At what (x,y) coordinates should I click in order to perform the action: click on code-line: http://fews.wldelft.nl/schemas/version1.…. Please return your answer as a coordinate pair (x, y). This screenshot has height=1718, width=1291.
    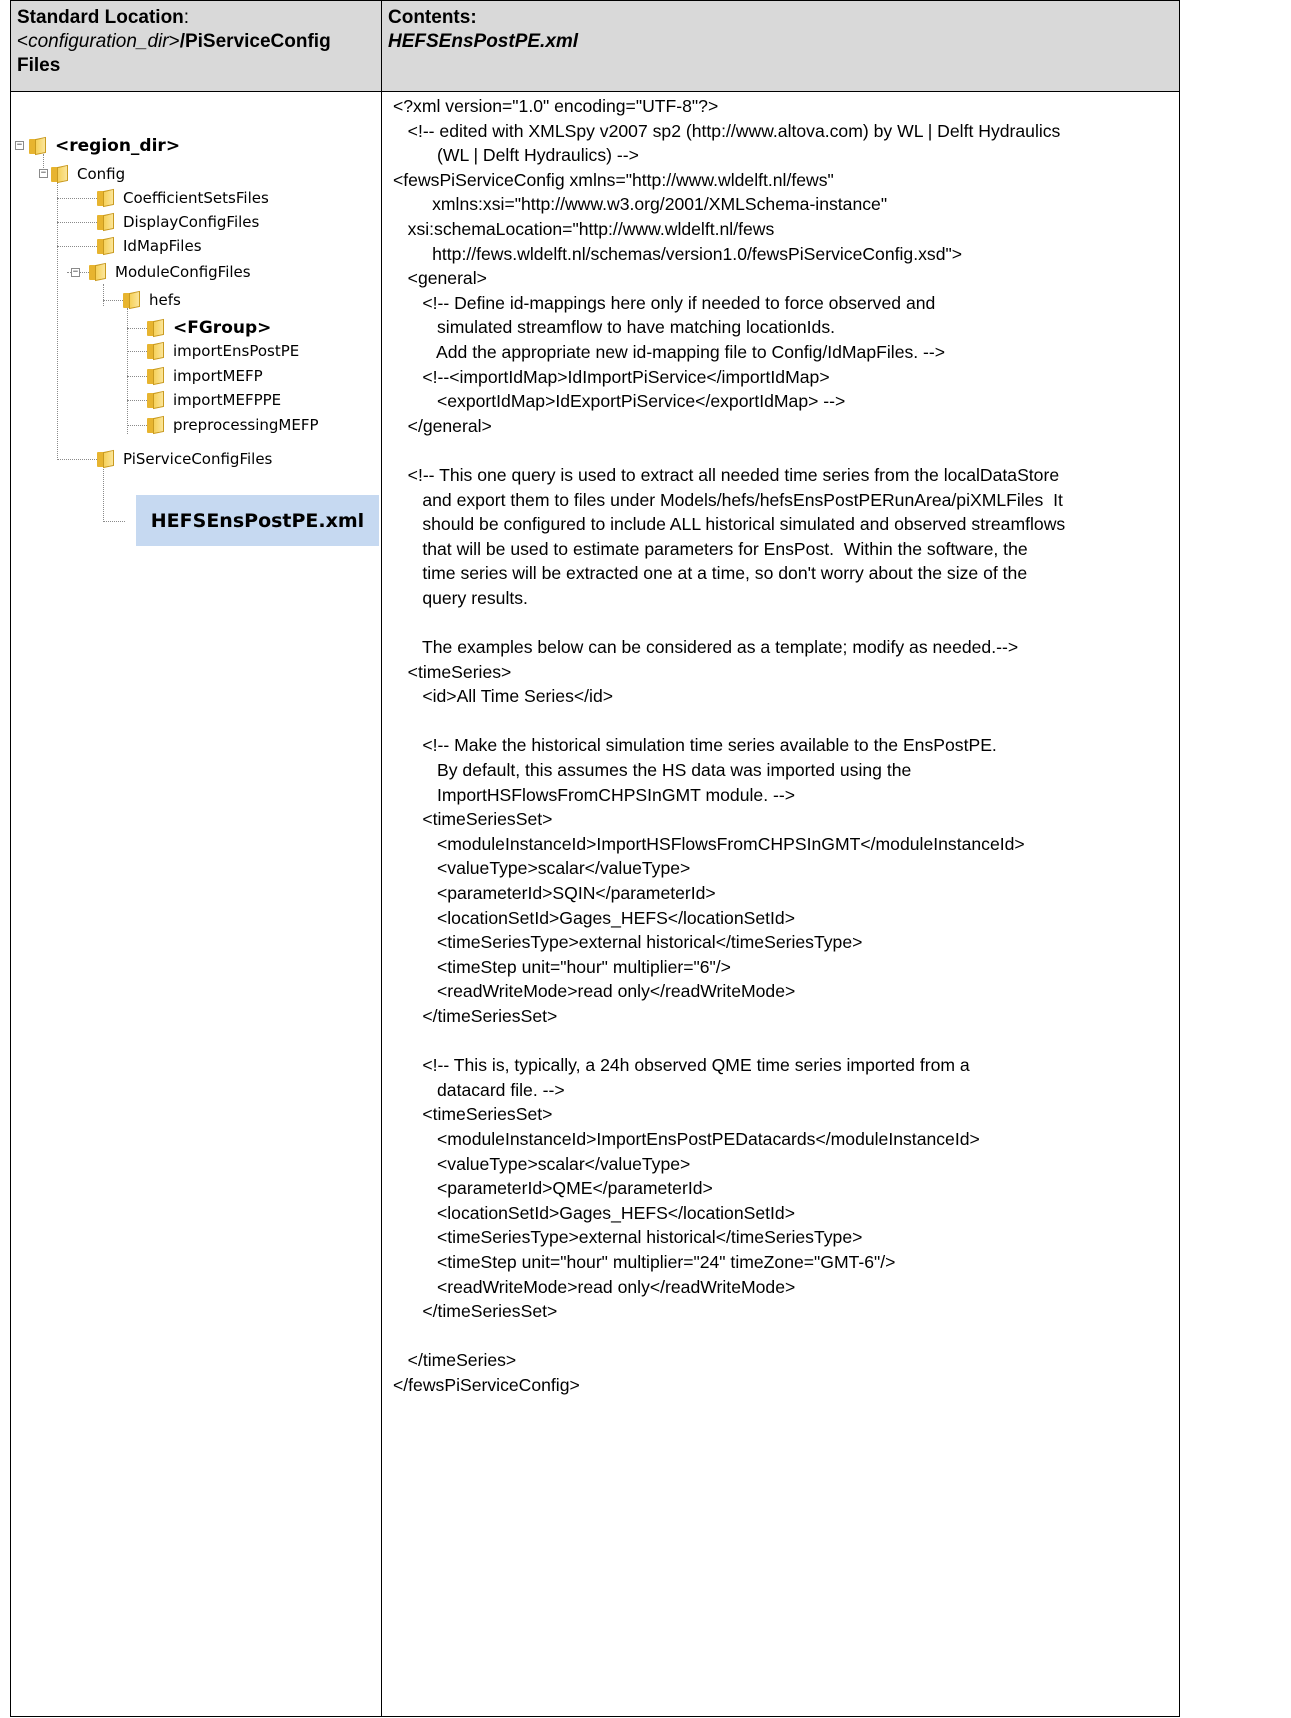
    Looking at the image, I should click on (677, 253).